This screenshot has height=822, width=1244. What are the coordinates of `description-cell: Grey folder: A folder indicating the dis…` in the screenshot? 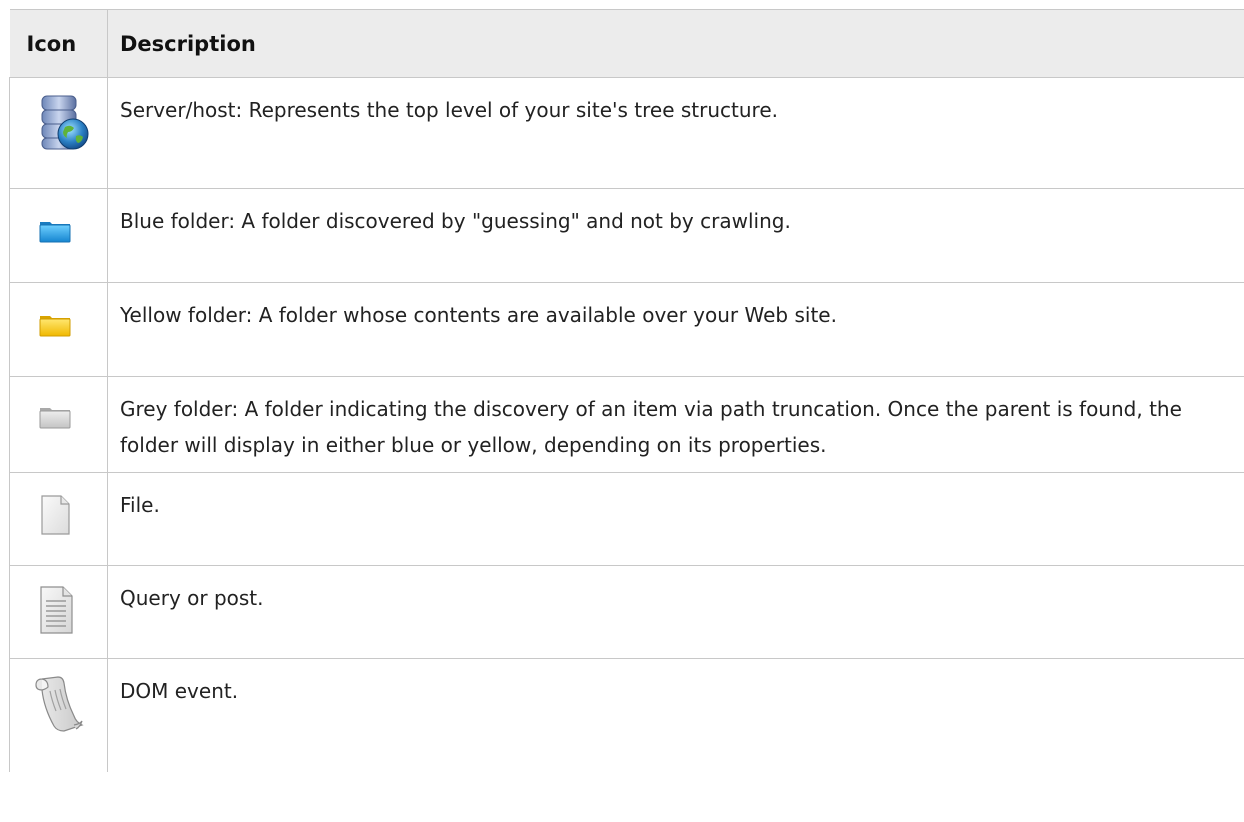 It's located at (675, 424).